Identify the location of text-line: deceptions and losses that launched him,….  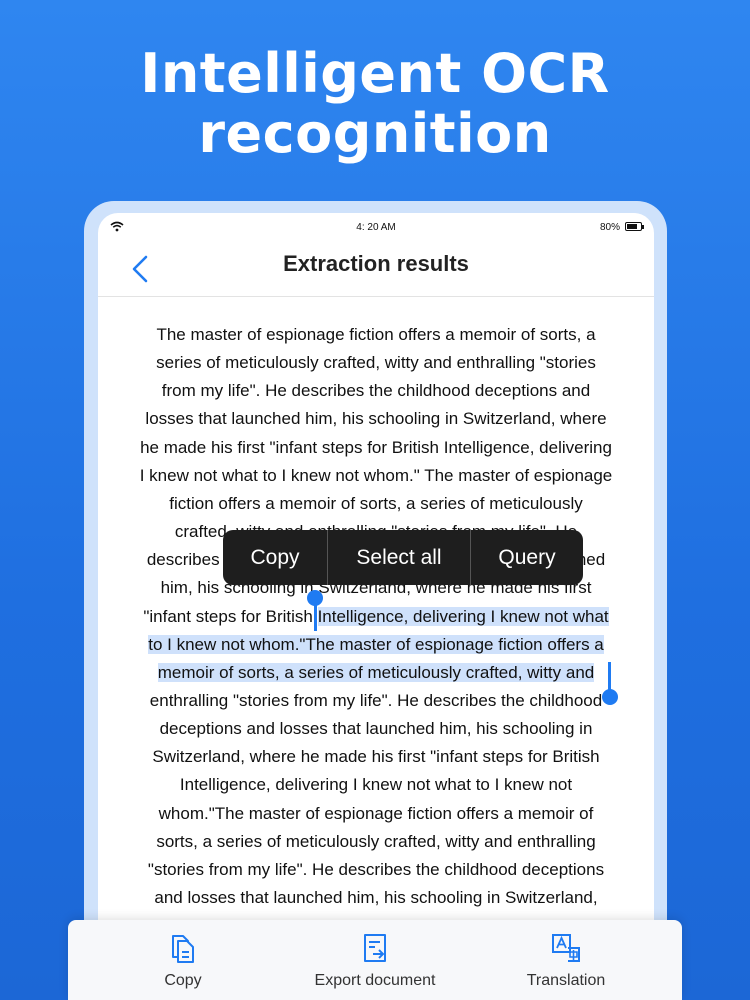
(376, 729).